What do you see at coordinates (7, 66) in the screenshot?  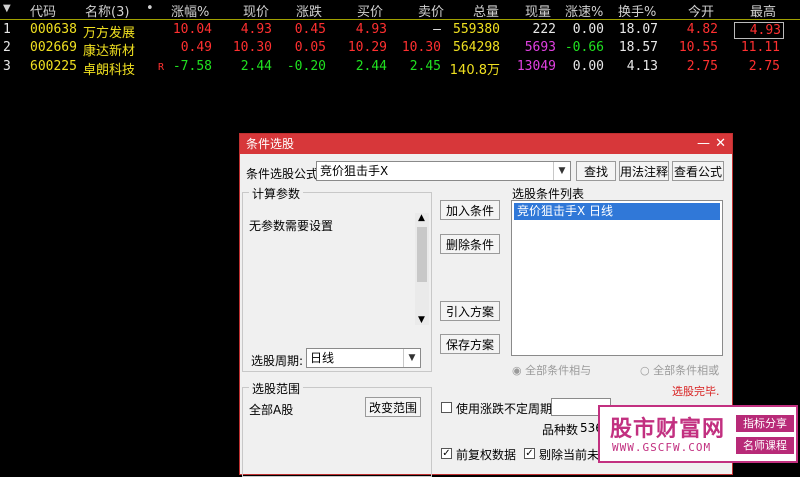 I see `row-index: 3` at bounding box center [7, 66].